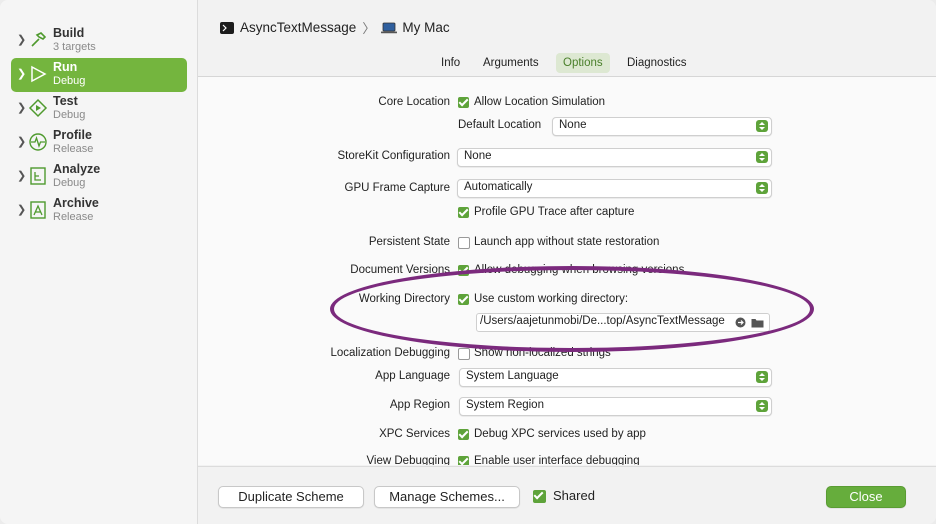 Image resolution: width=936 pixels, height=524 pixels. Describe the element at coordinates (740, 322) in the screenshot. I see `reveal-arrow-icon` at that location.